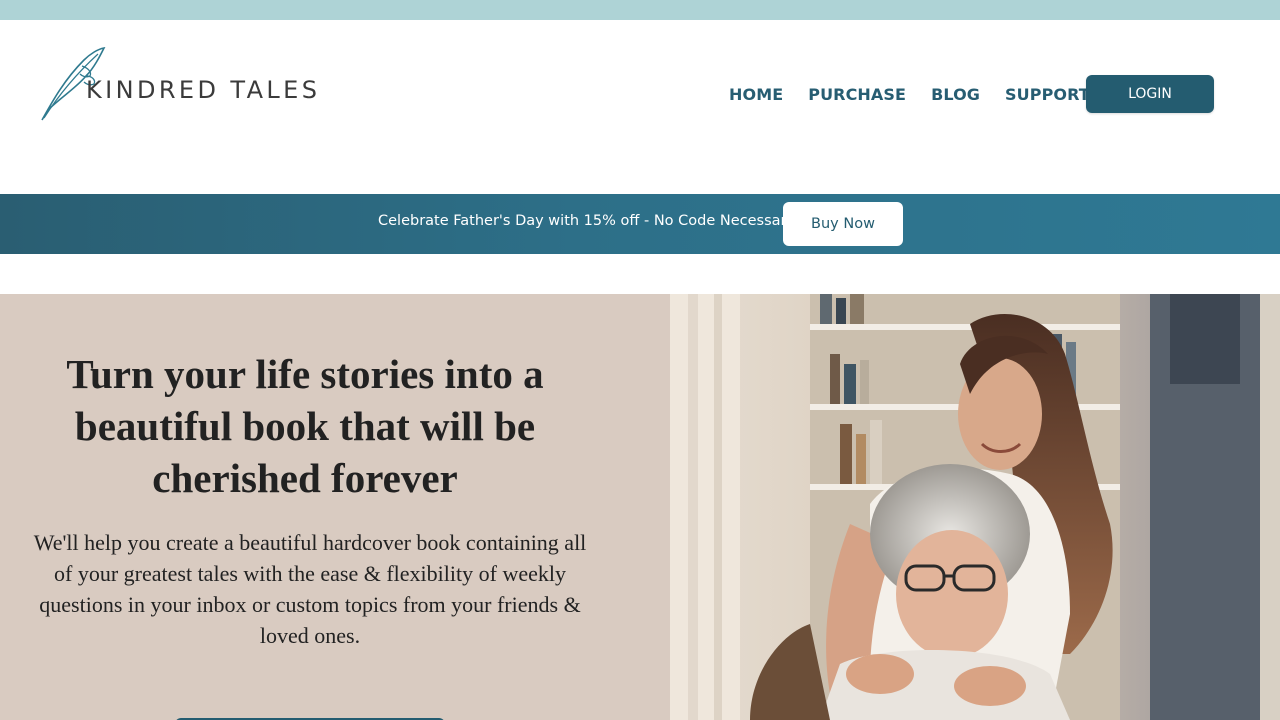  Describe the element at coordinates (1047, 94) in the screenshot. I see `nav-support: SUPPORT` at that location.